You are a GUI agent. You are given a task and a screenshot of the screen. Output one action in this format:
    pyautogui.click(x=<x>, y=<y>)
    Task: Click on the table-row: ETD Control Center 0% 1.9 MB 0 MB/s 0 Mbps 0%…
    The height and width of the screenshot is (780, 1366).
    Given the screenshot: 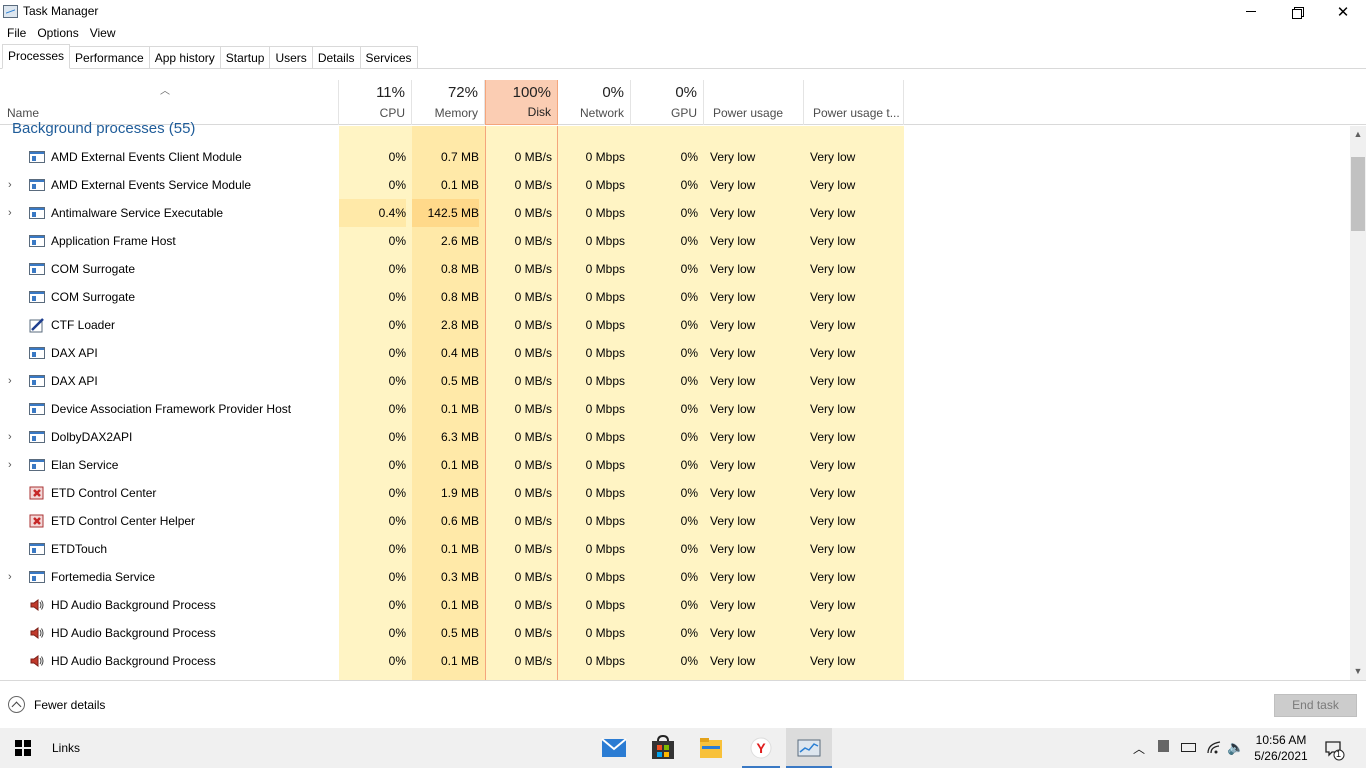 What is the action you would take?
    pyautogui.click(x=675, y=493)
    